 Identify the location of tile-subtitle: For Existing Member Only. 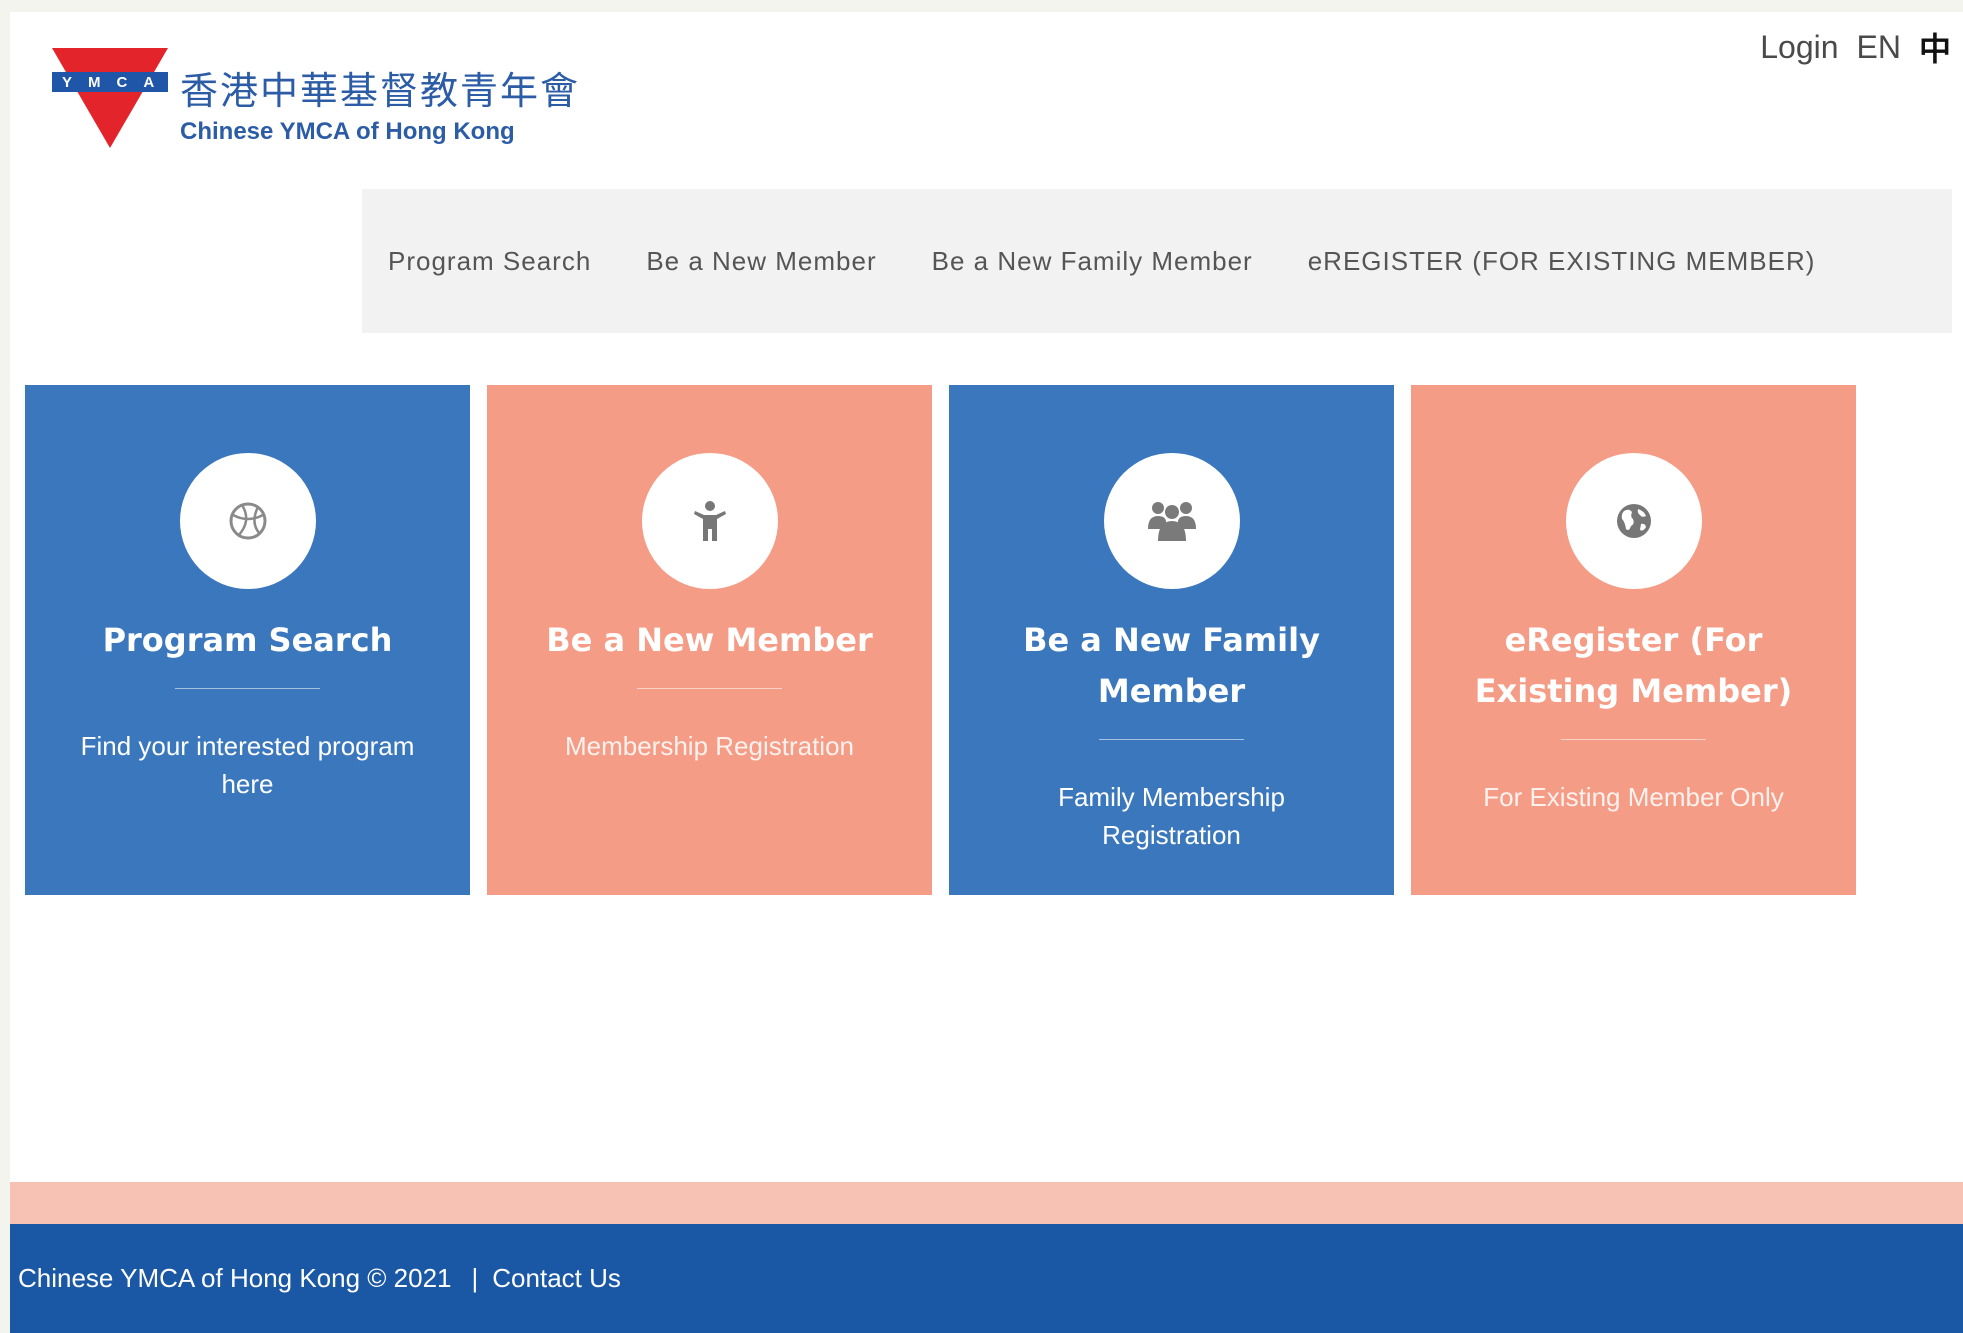
(1633, 797).